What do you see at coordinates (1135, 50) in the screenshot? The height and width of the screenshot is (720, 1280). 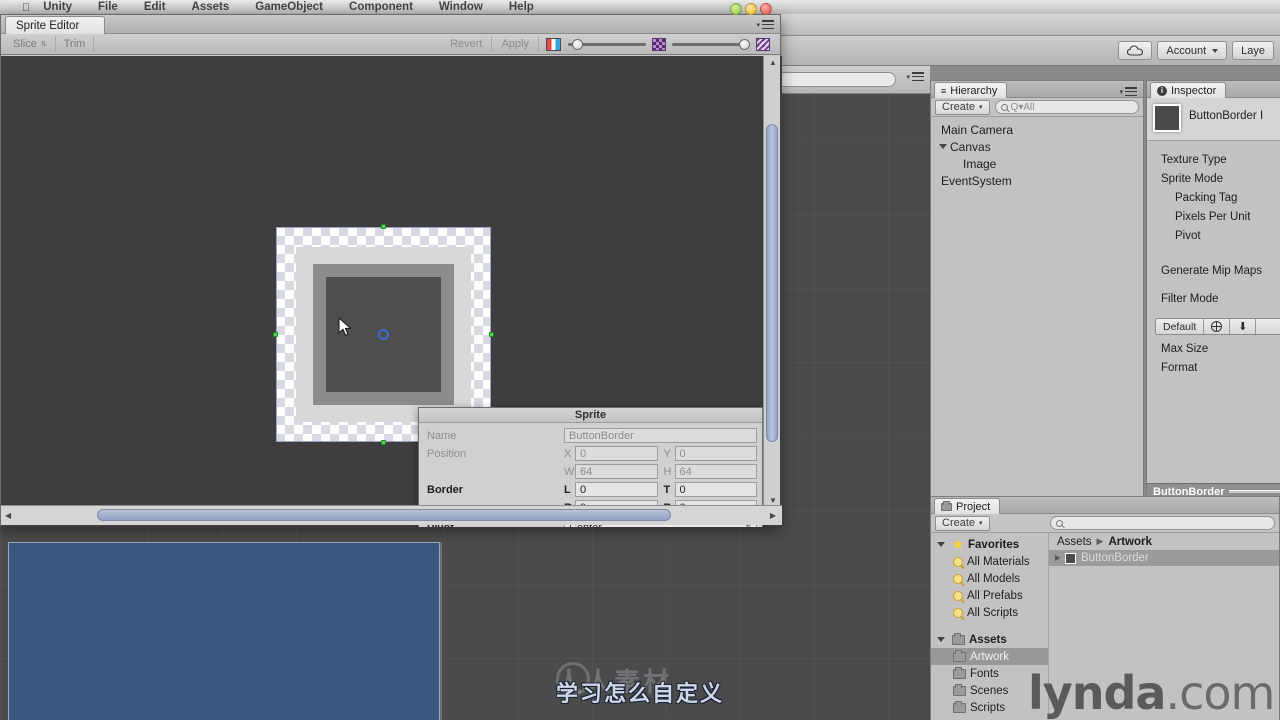 I see `cloud-services-button` at bounding box center [1135, 50].